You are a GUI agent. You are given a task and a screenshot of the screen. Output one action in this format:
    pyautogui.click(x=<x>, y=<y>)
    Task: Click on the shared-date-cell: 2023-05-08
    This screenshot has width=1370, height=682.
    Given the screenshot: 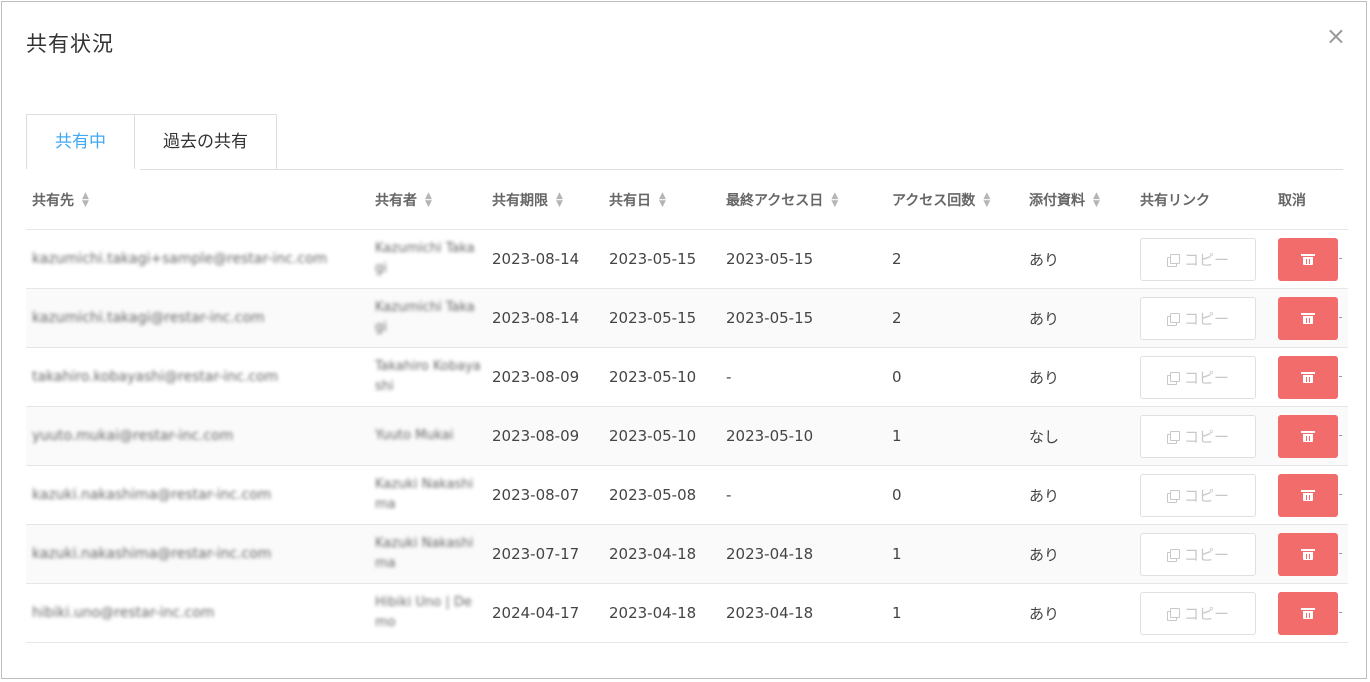 What is the action you would take?
    pyautogui.click(x=653, y=495)
    